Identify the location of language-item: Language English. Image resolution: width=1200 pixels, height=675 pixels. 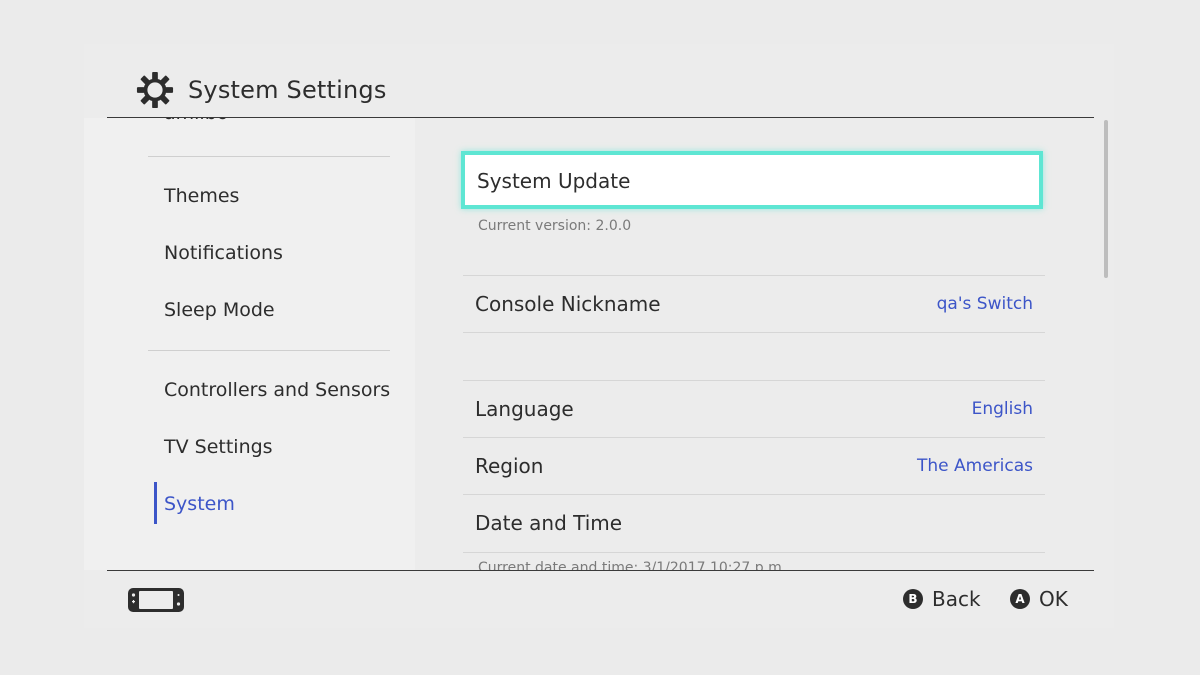
(754, 409).